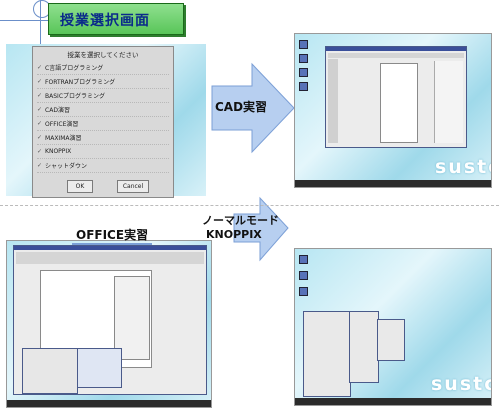 This screenshot has height=411, width=499. Describe the element at coordinates (364, 347) in the screenshot. I see `knoppix-submenu` at that location.